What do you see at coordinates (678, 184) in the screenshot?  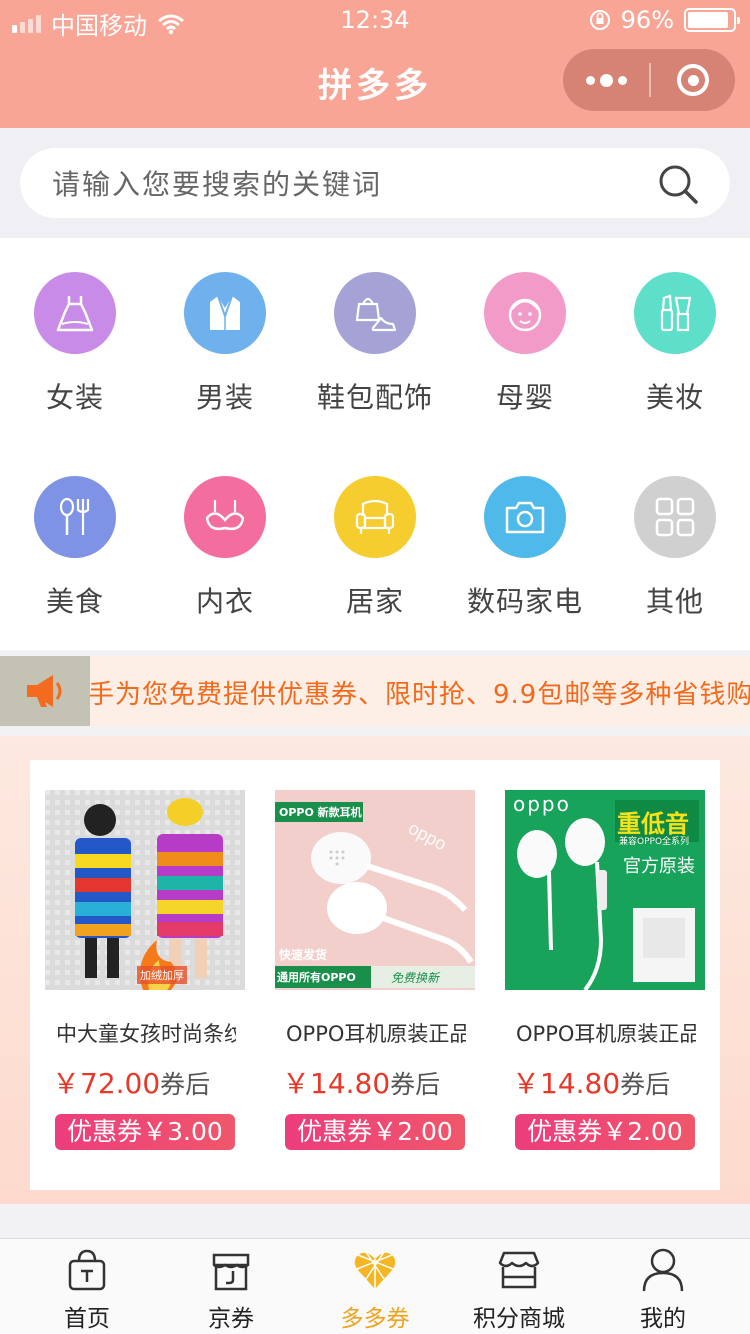 I see `search-icon` at bounding box center [678, 184].